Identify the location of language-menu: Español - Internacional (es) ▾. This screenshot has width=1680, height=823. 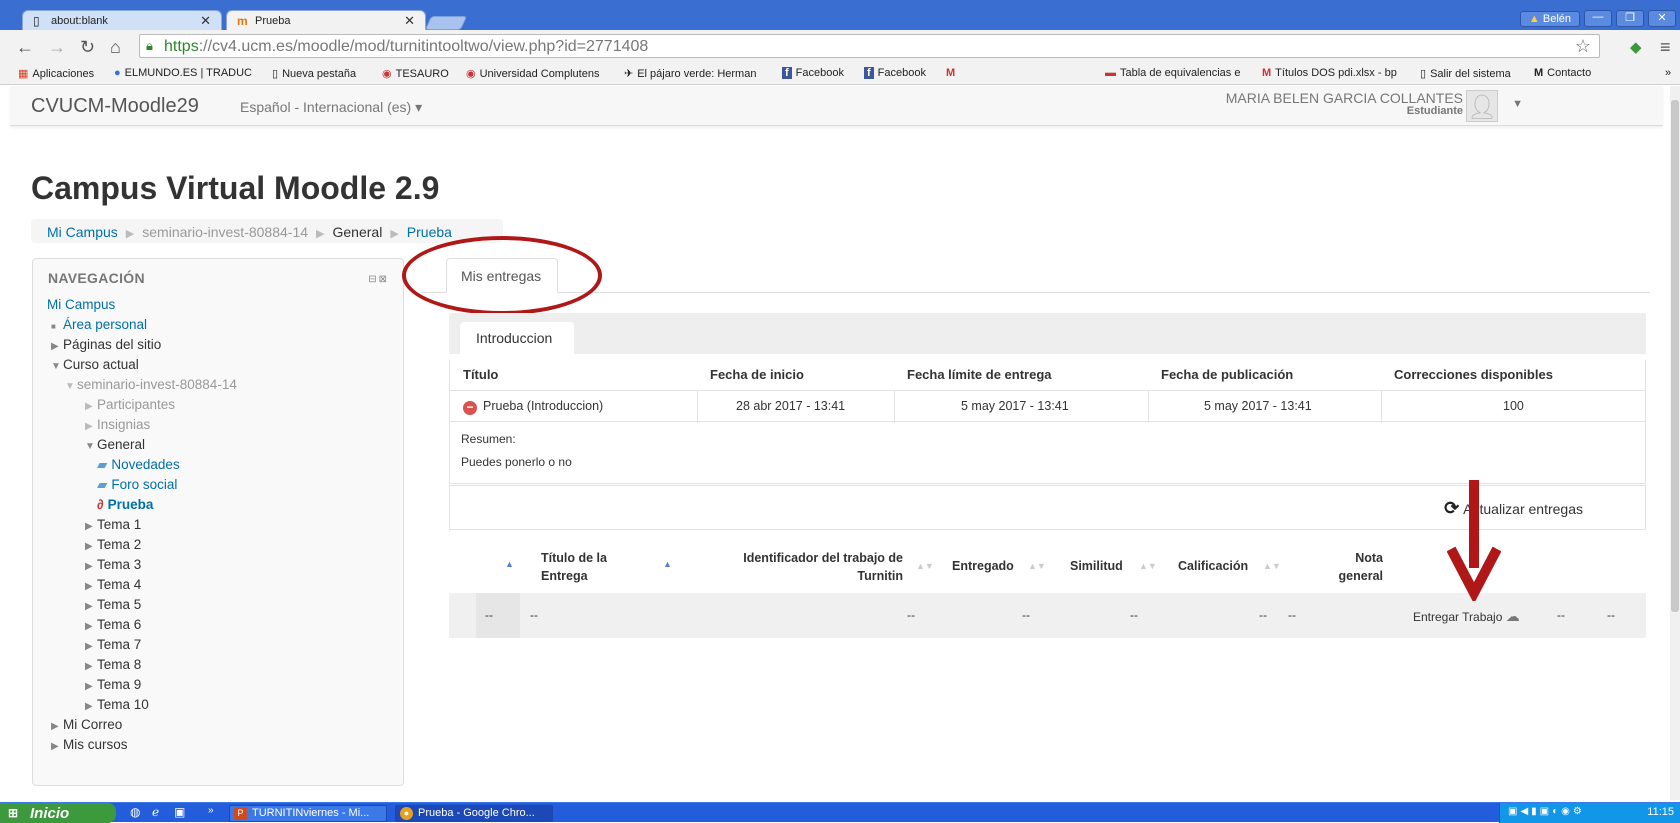
(331, 107).